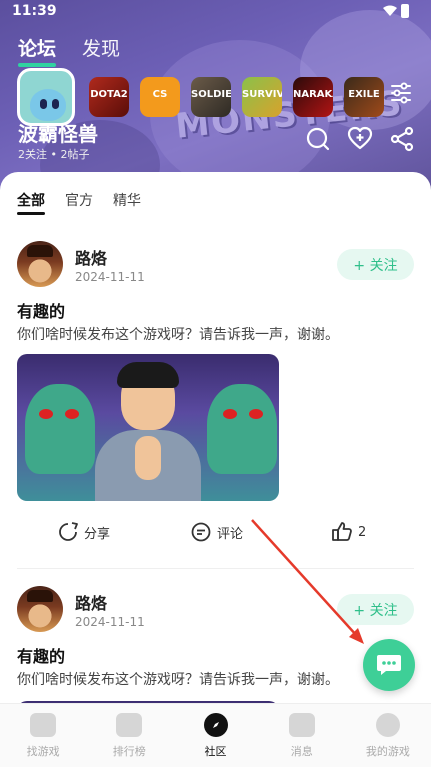 This screenshot has width=431, height=767. Describe the element at coordinates (127, 202) in the screenshot. I see `tab-featured: 精华` at that location.